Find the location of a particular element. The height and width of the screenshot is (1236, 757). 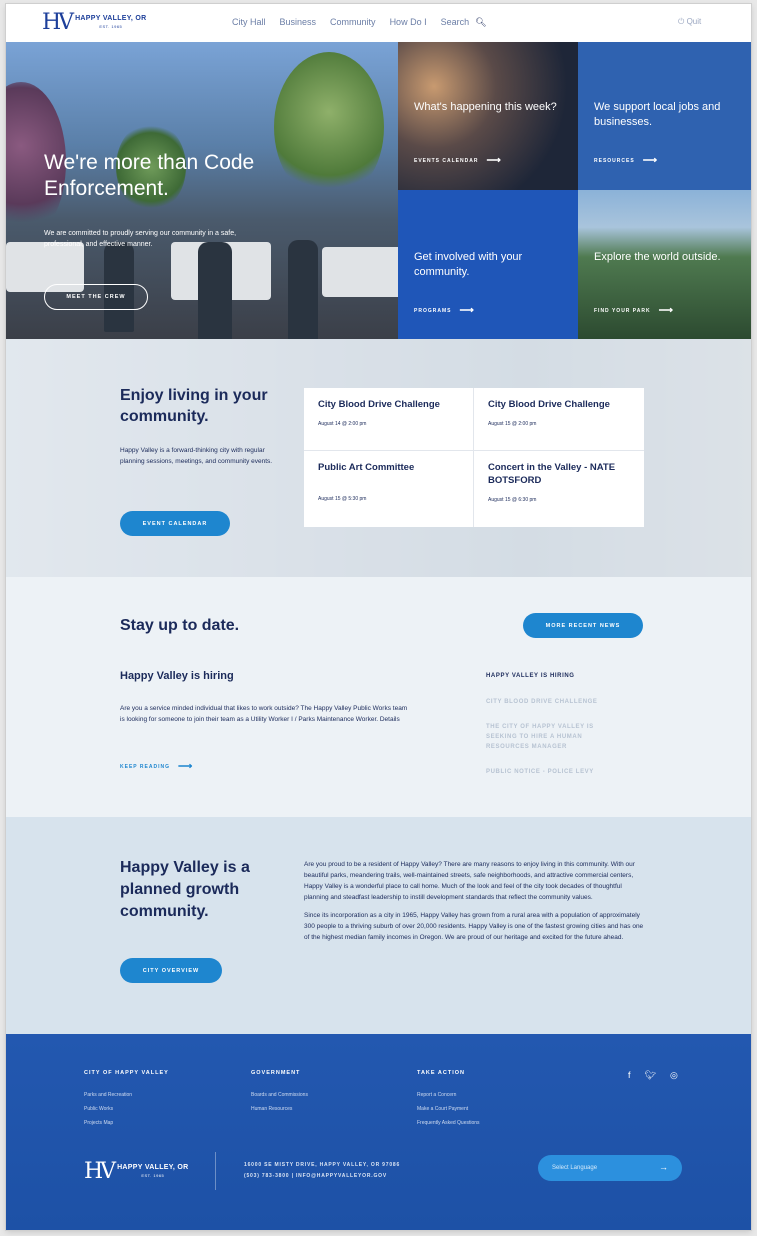

find-your-park-link: FIND YOUR PARK ⟶ is located at coordinates (634, 310).